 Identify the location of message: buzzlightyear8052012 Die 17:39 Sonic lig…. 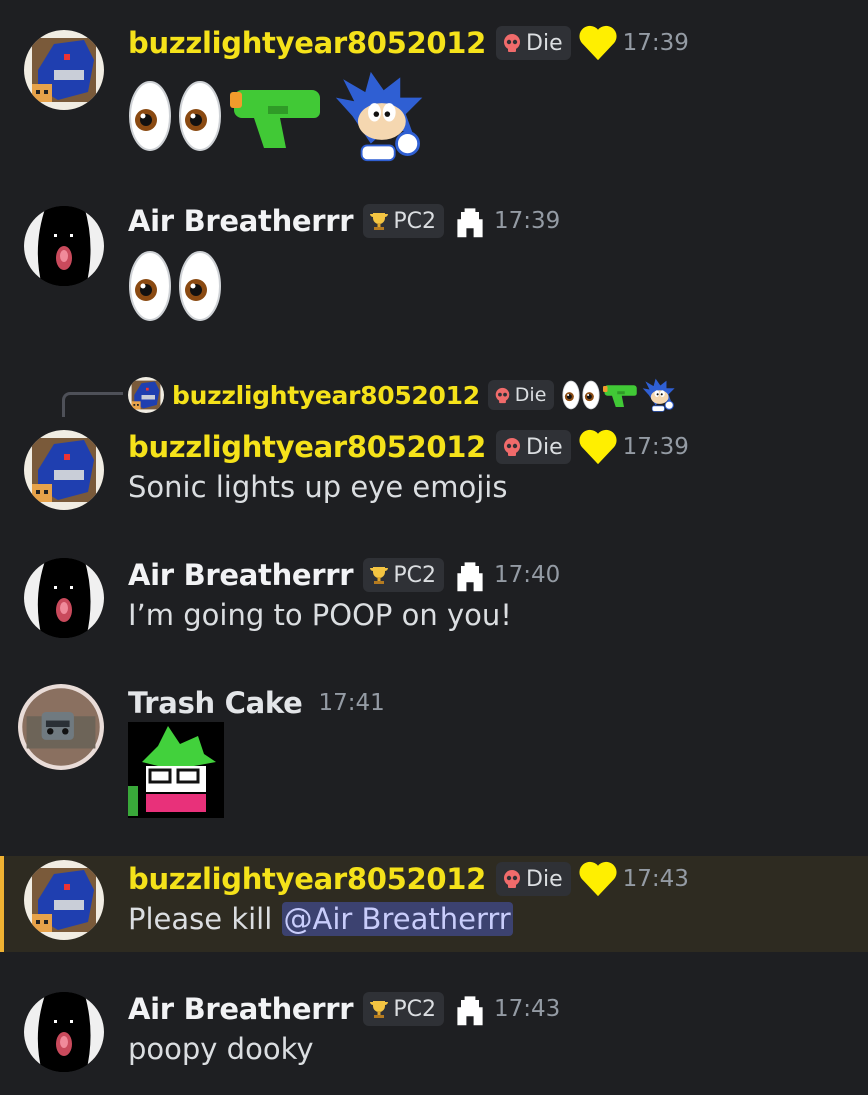
(434, 472).